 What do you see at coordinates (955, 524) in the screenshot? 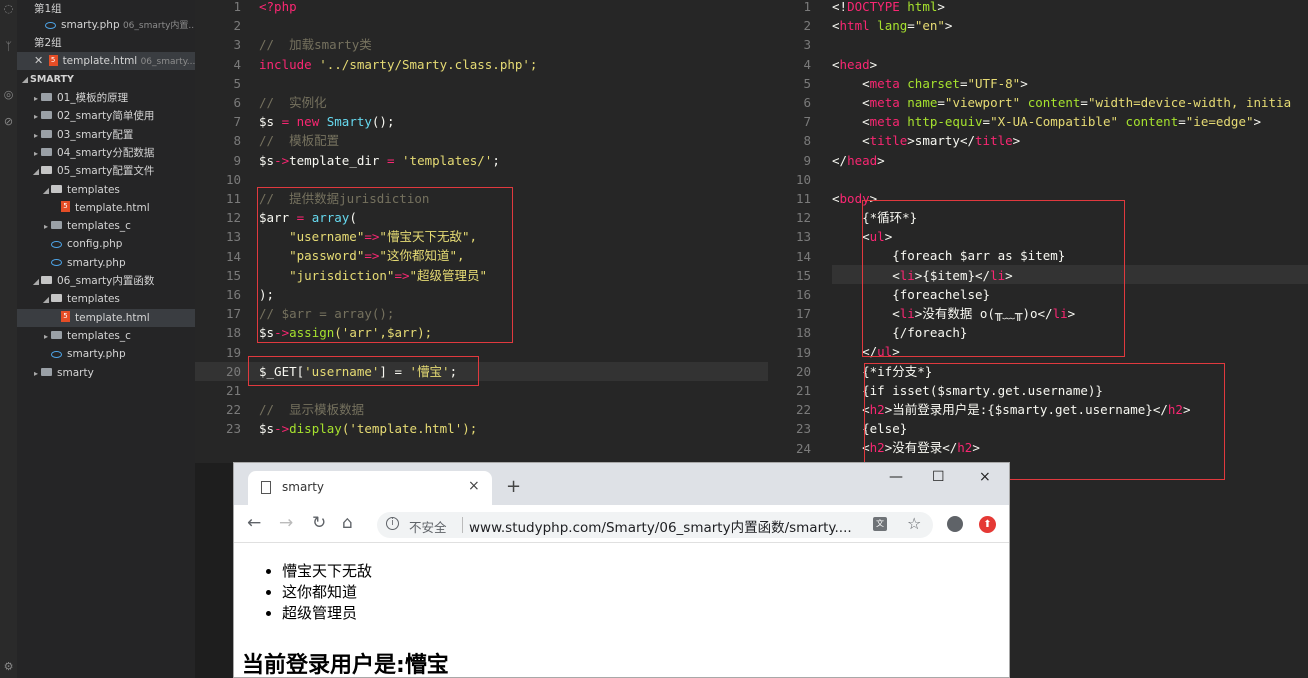
I see `profile-icon` at bounding box center [955, 524].